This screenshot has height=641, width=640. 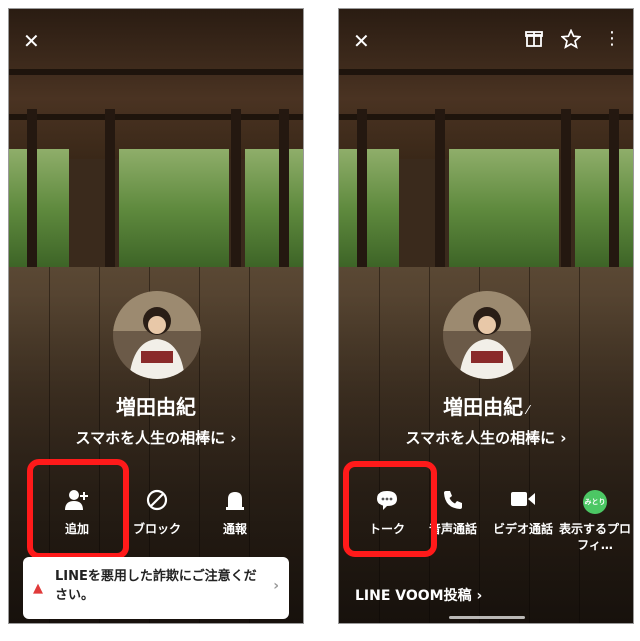 What do you see at coordinates (157, 502) in the screenshot?
I see `block-icon` at bounding box center [157, 502].